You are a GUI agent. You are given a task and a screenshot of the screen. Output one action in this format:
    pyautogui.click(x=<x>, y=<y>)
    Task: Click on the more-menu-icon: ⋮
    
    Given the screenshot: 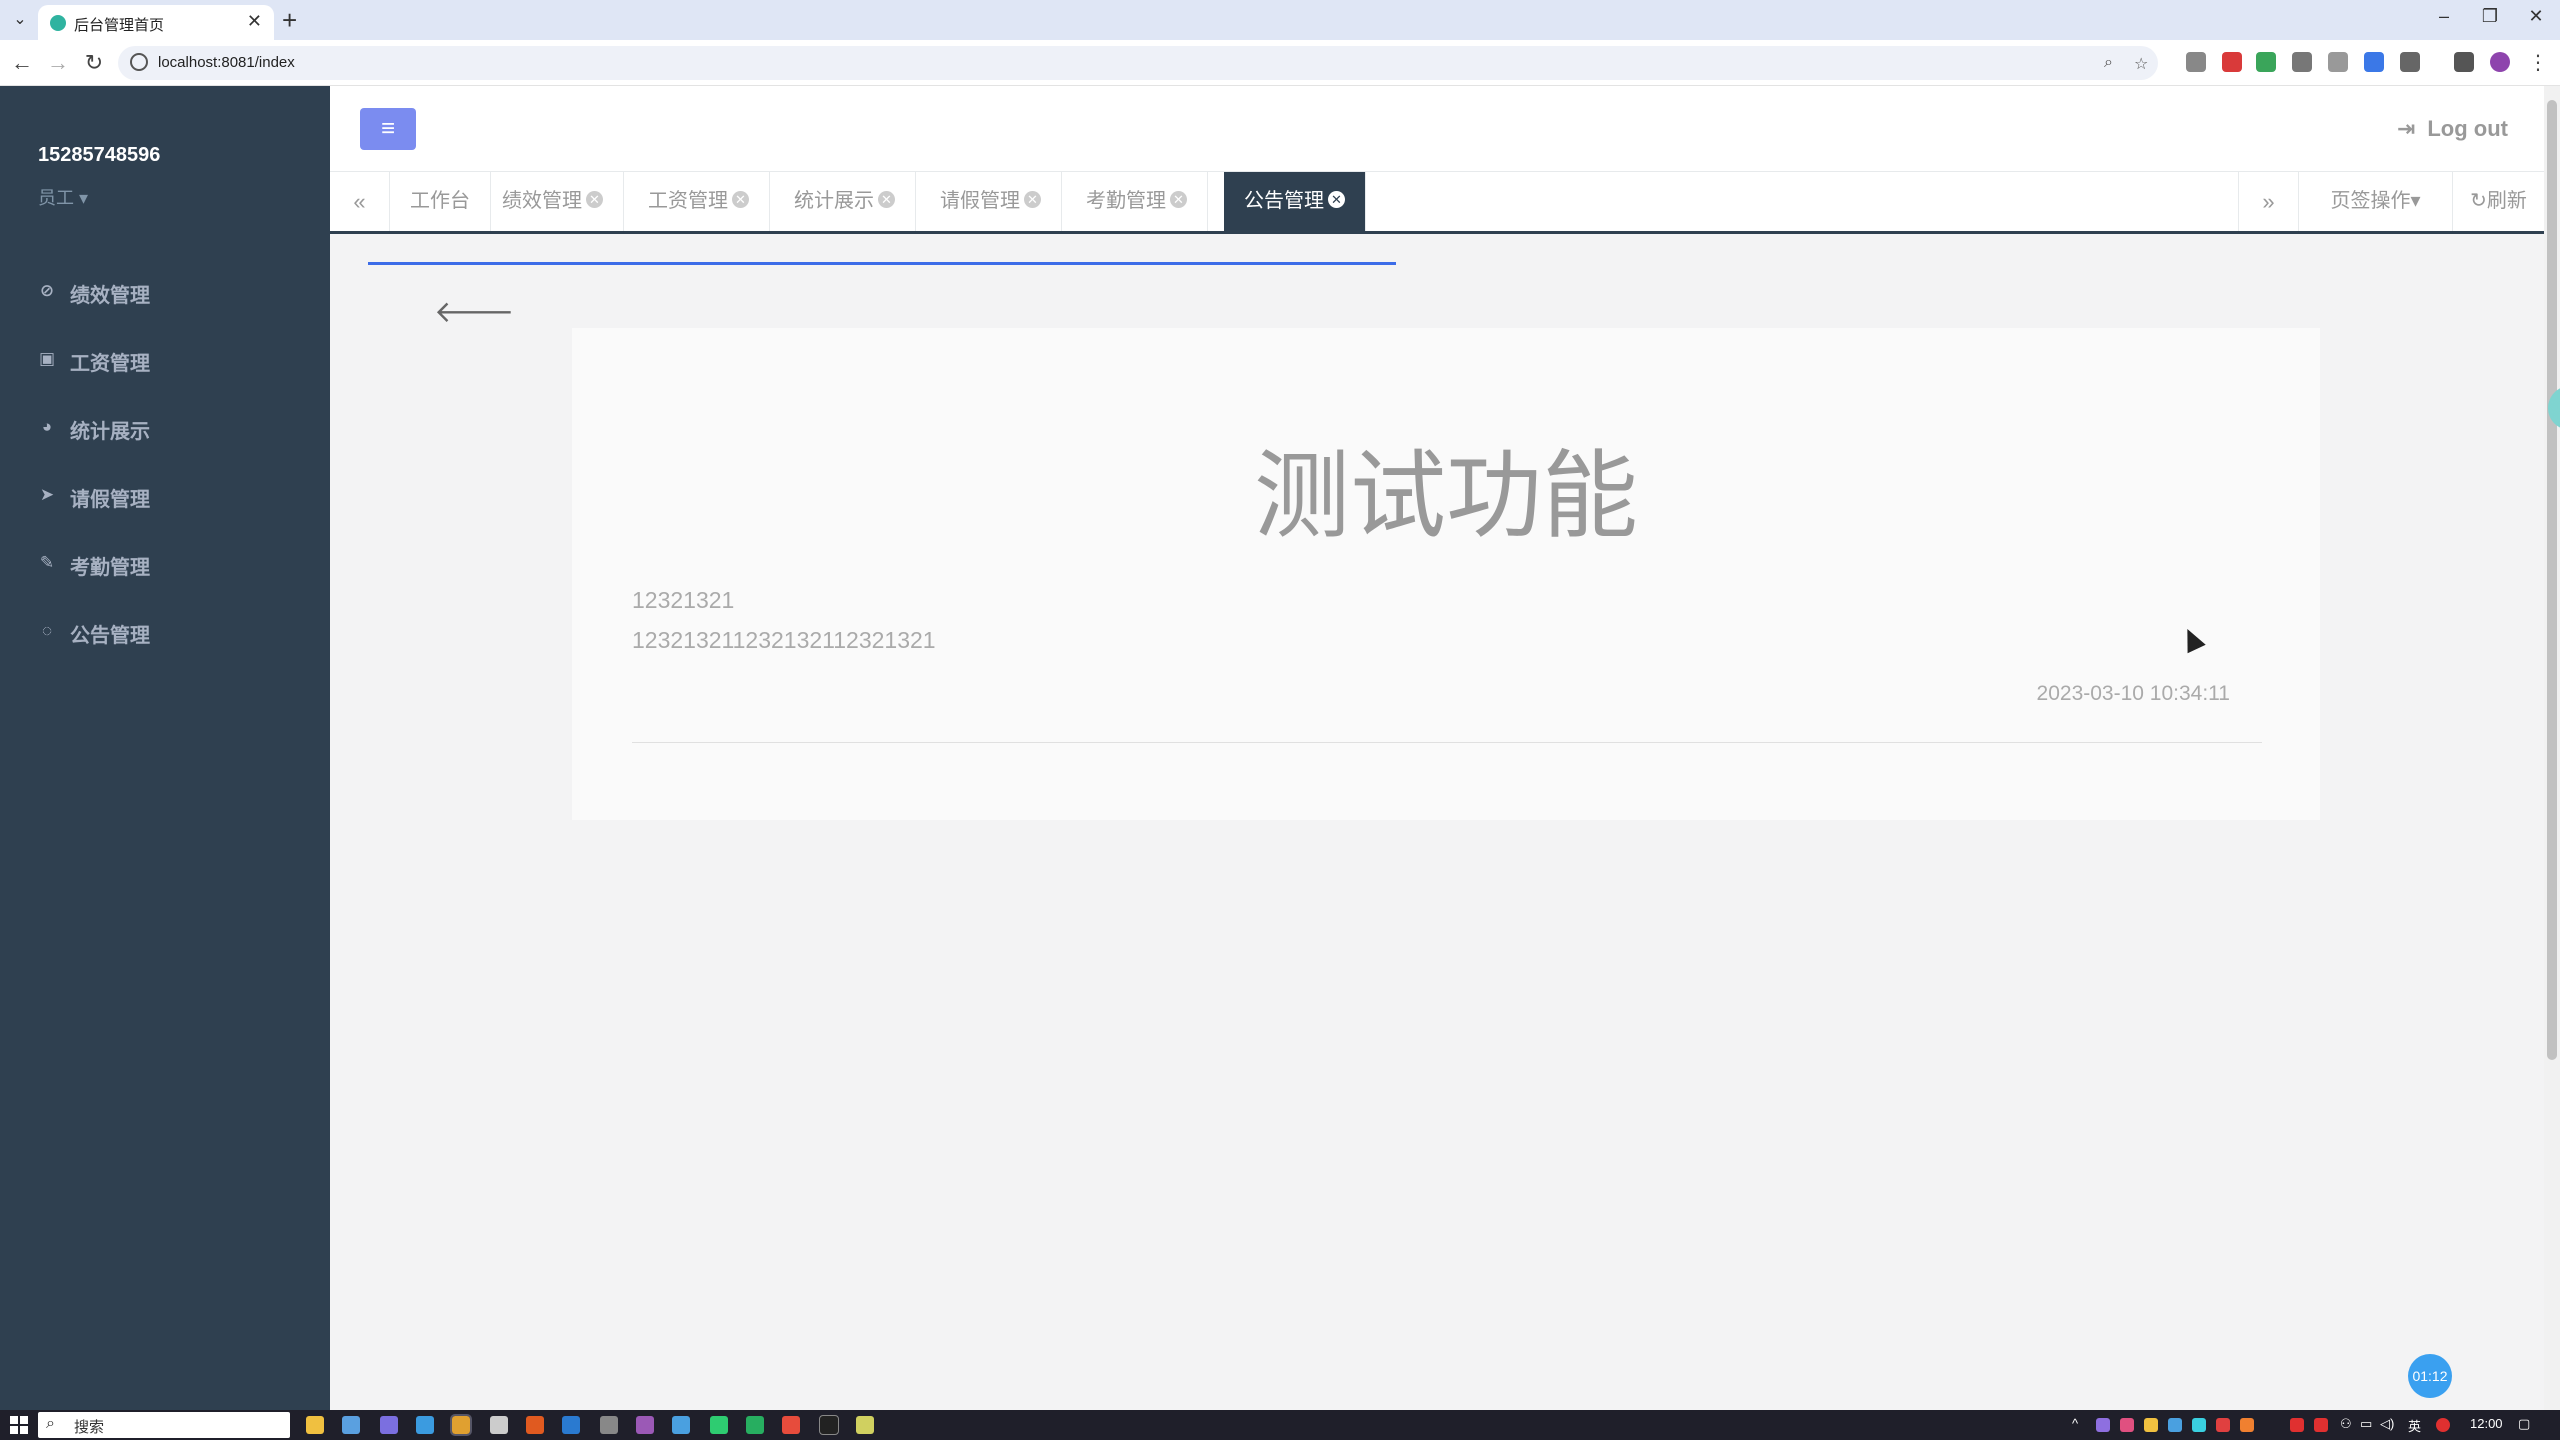 What is the action you would take?
    pyautogui.click(x=2538, y=62)
    